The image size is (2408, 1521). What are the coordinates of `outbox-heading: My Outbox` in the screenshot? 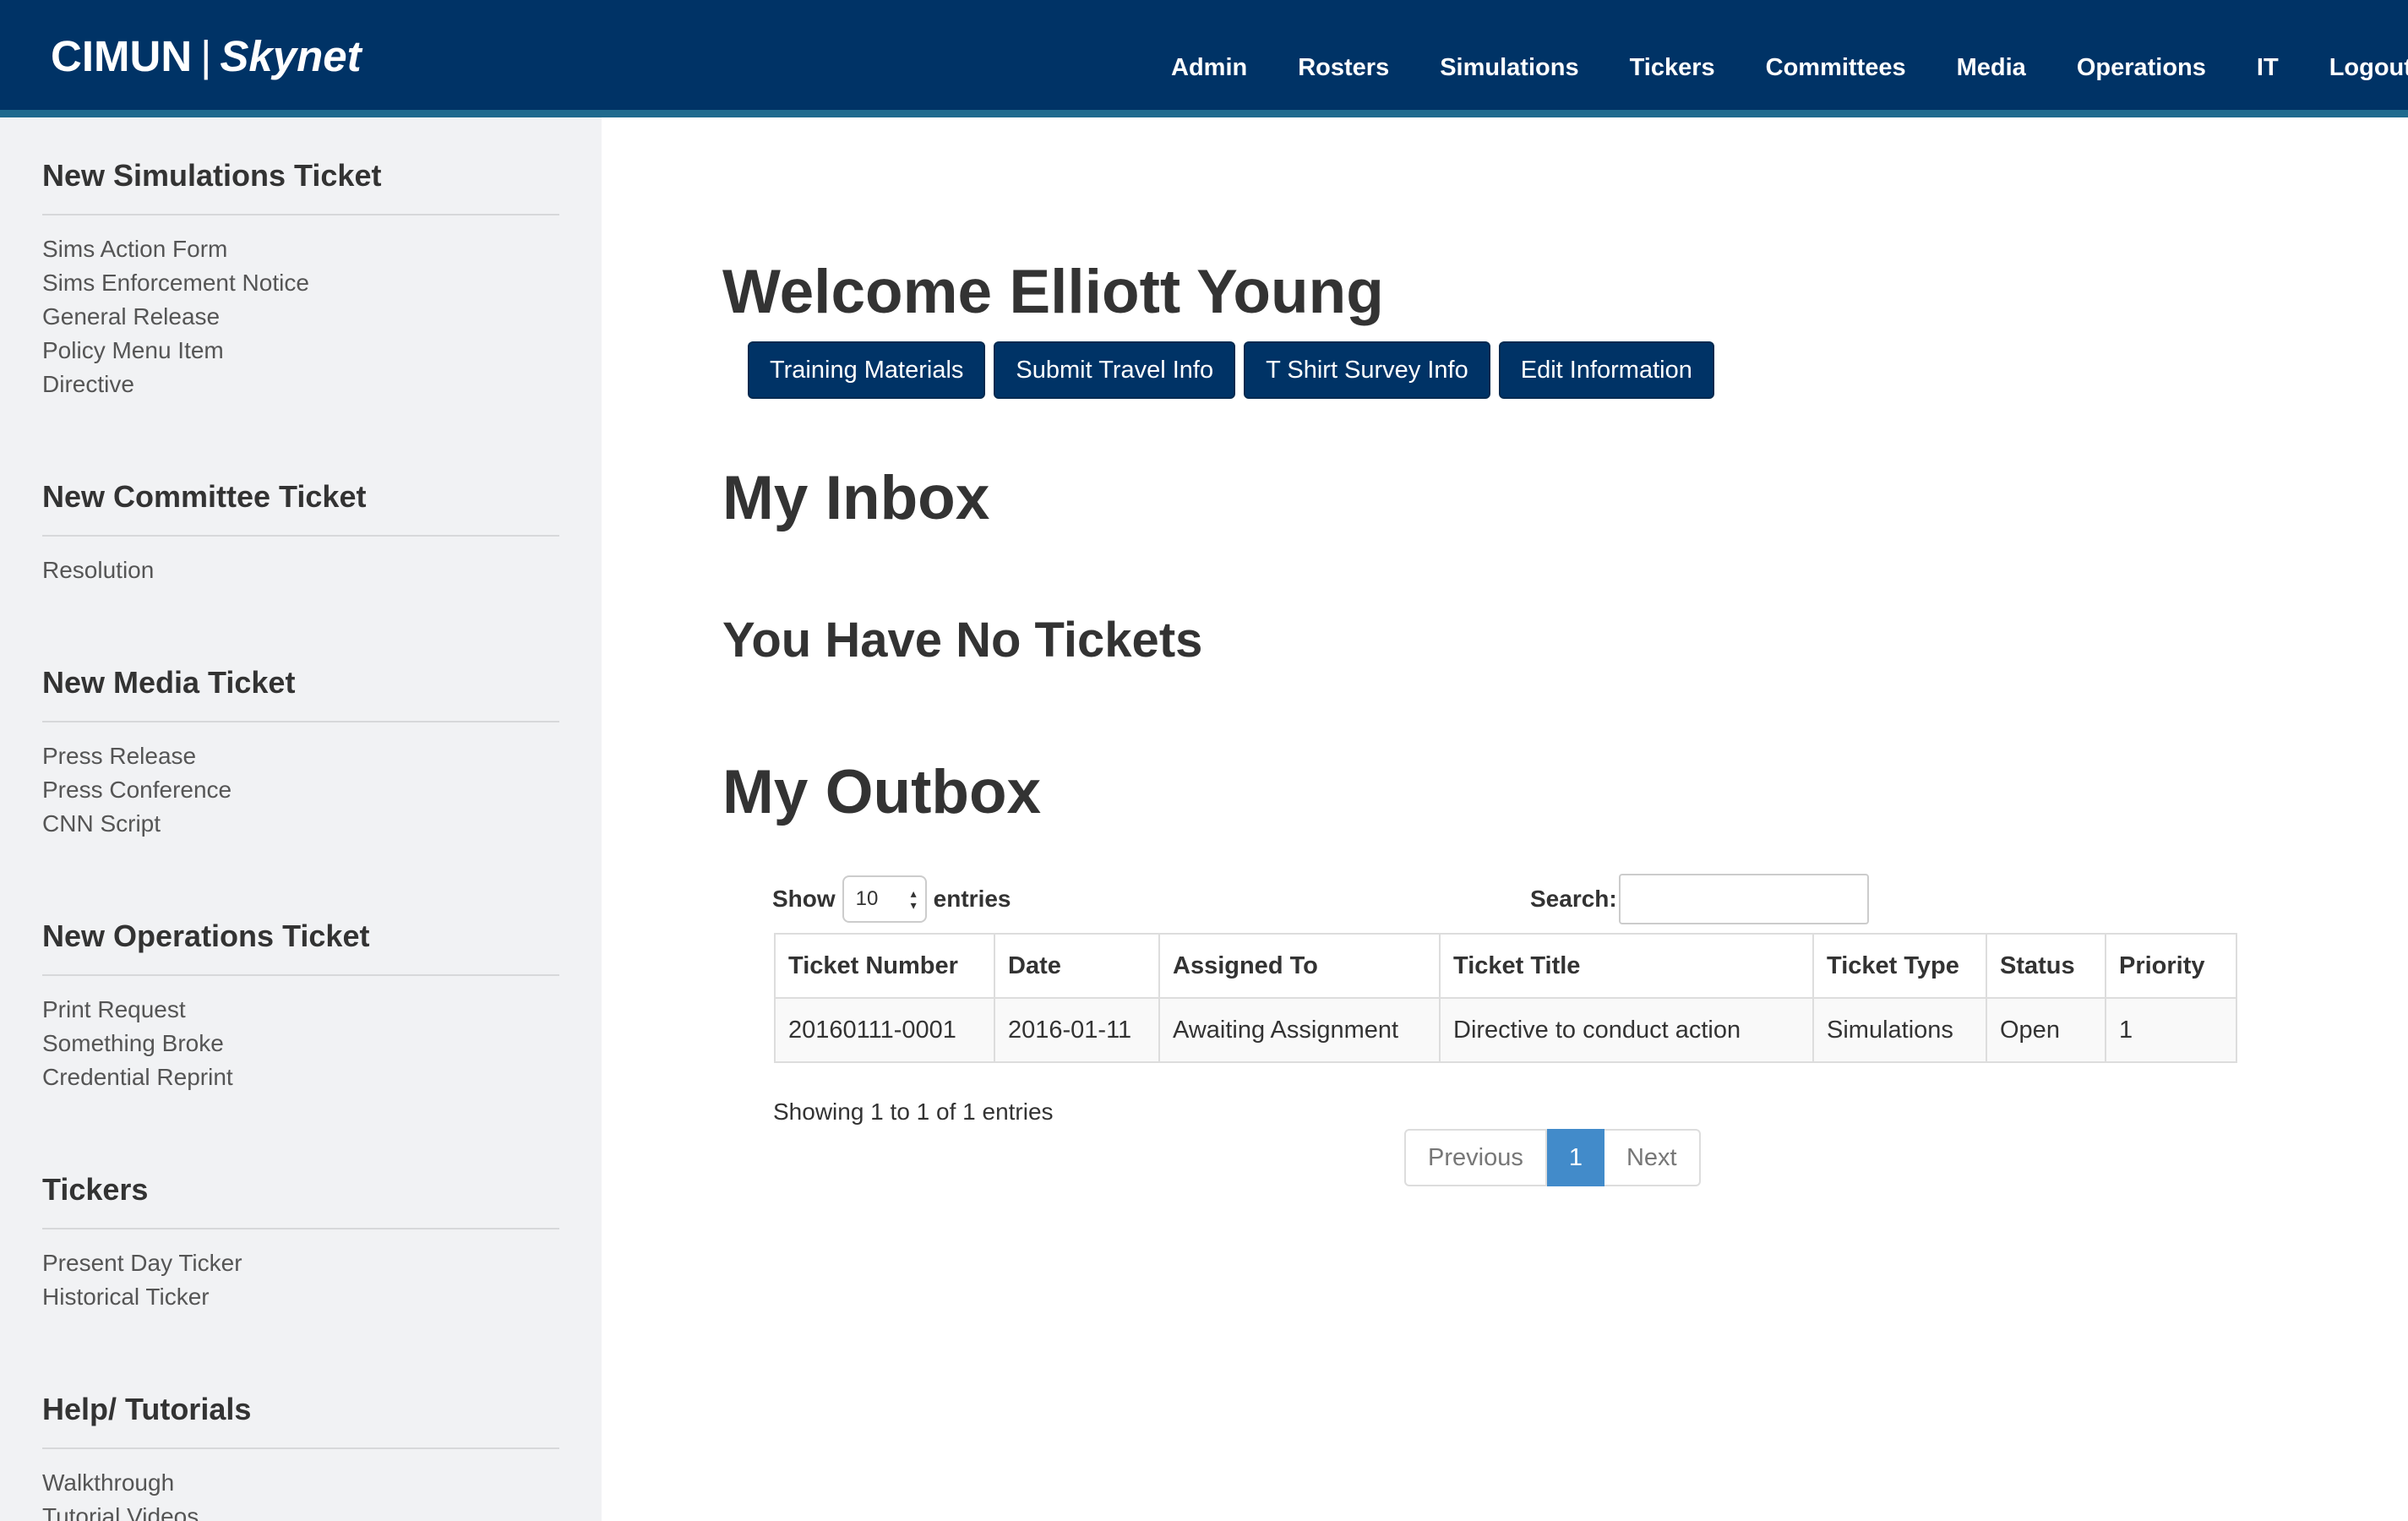 It's located at (882, 792).